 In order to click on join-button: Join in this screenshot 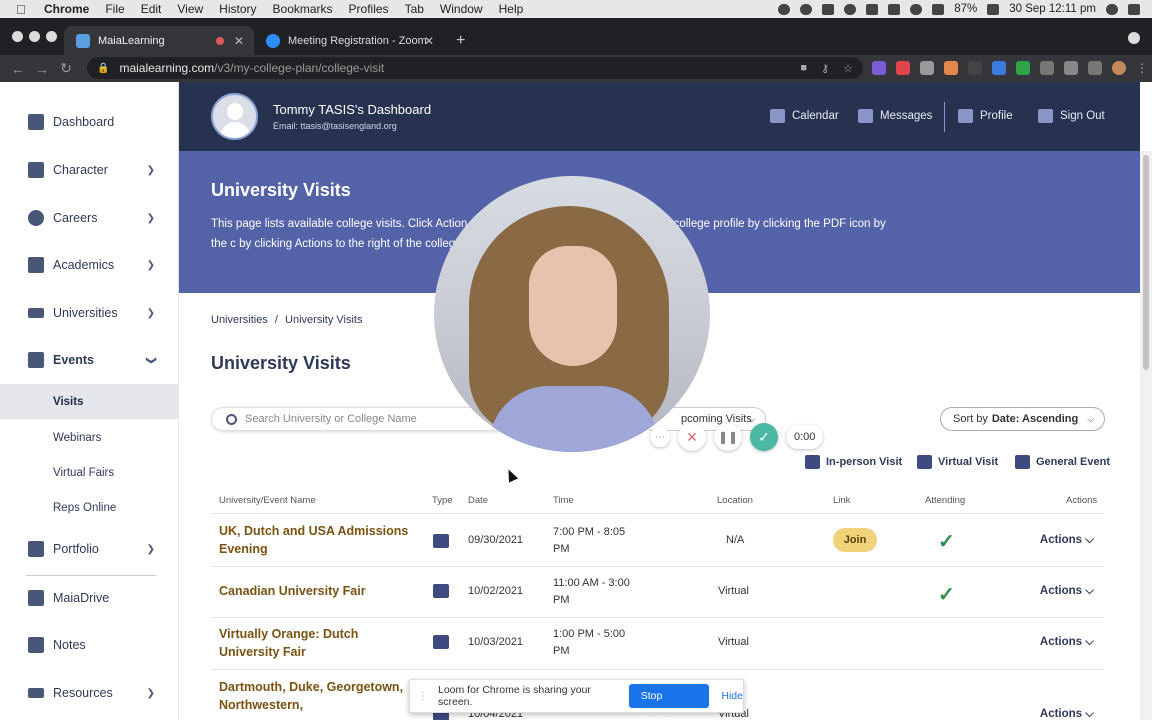, I will do `click(855, 540)`.